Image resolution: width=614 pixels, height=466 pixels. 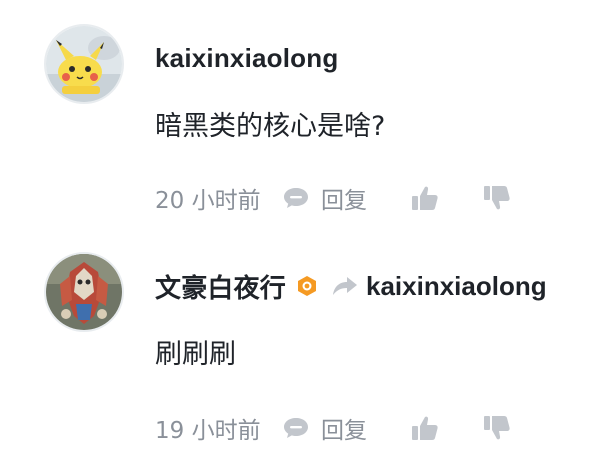 I want to click on username-row: kaixinxiaolong, so click(x=246, y=58).